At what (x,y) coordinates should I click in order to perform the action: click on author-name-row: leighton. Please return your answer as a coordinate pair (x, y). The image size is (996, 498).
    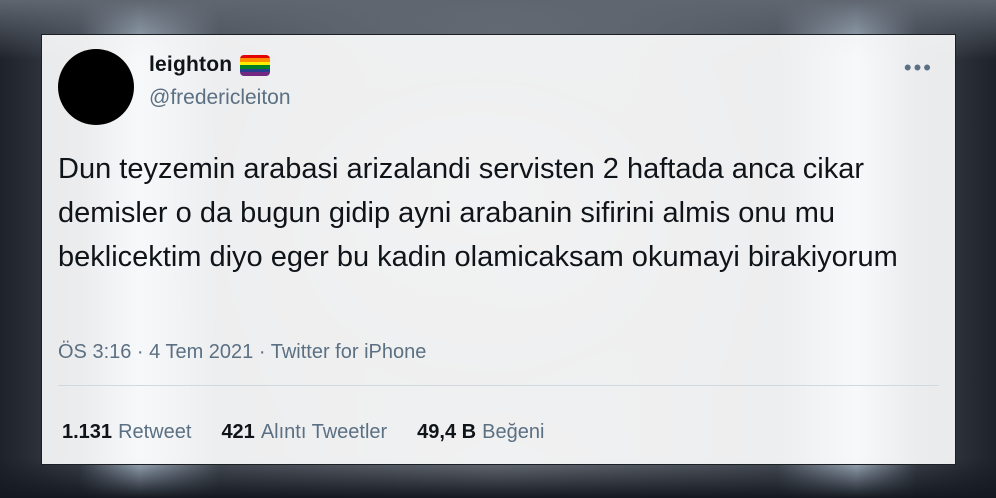
    Looking at the image, I should click on (210, 65).